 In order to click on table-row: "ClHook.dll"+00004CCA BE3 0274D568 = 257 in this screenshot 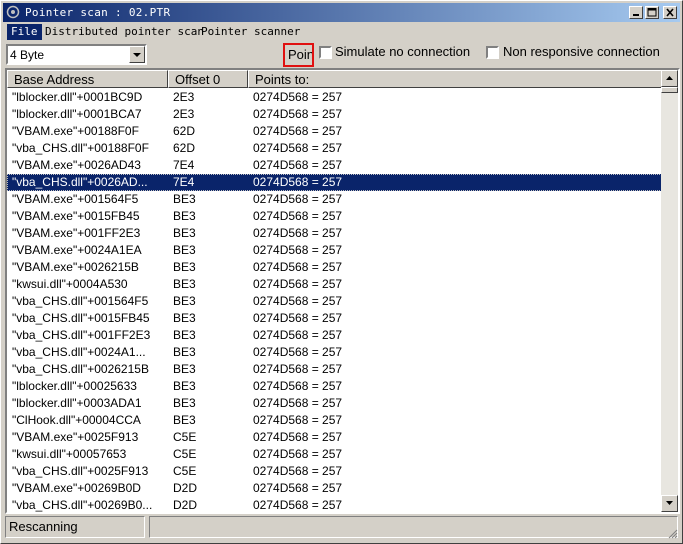, I will do `click(334, 420)`.